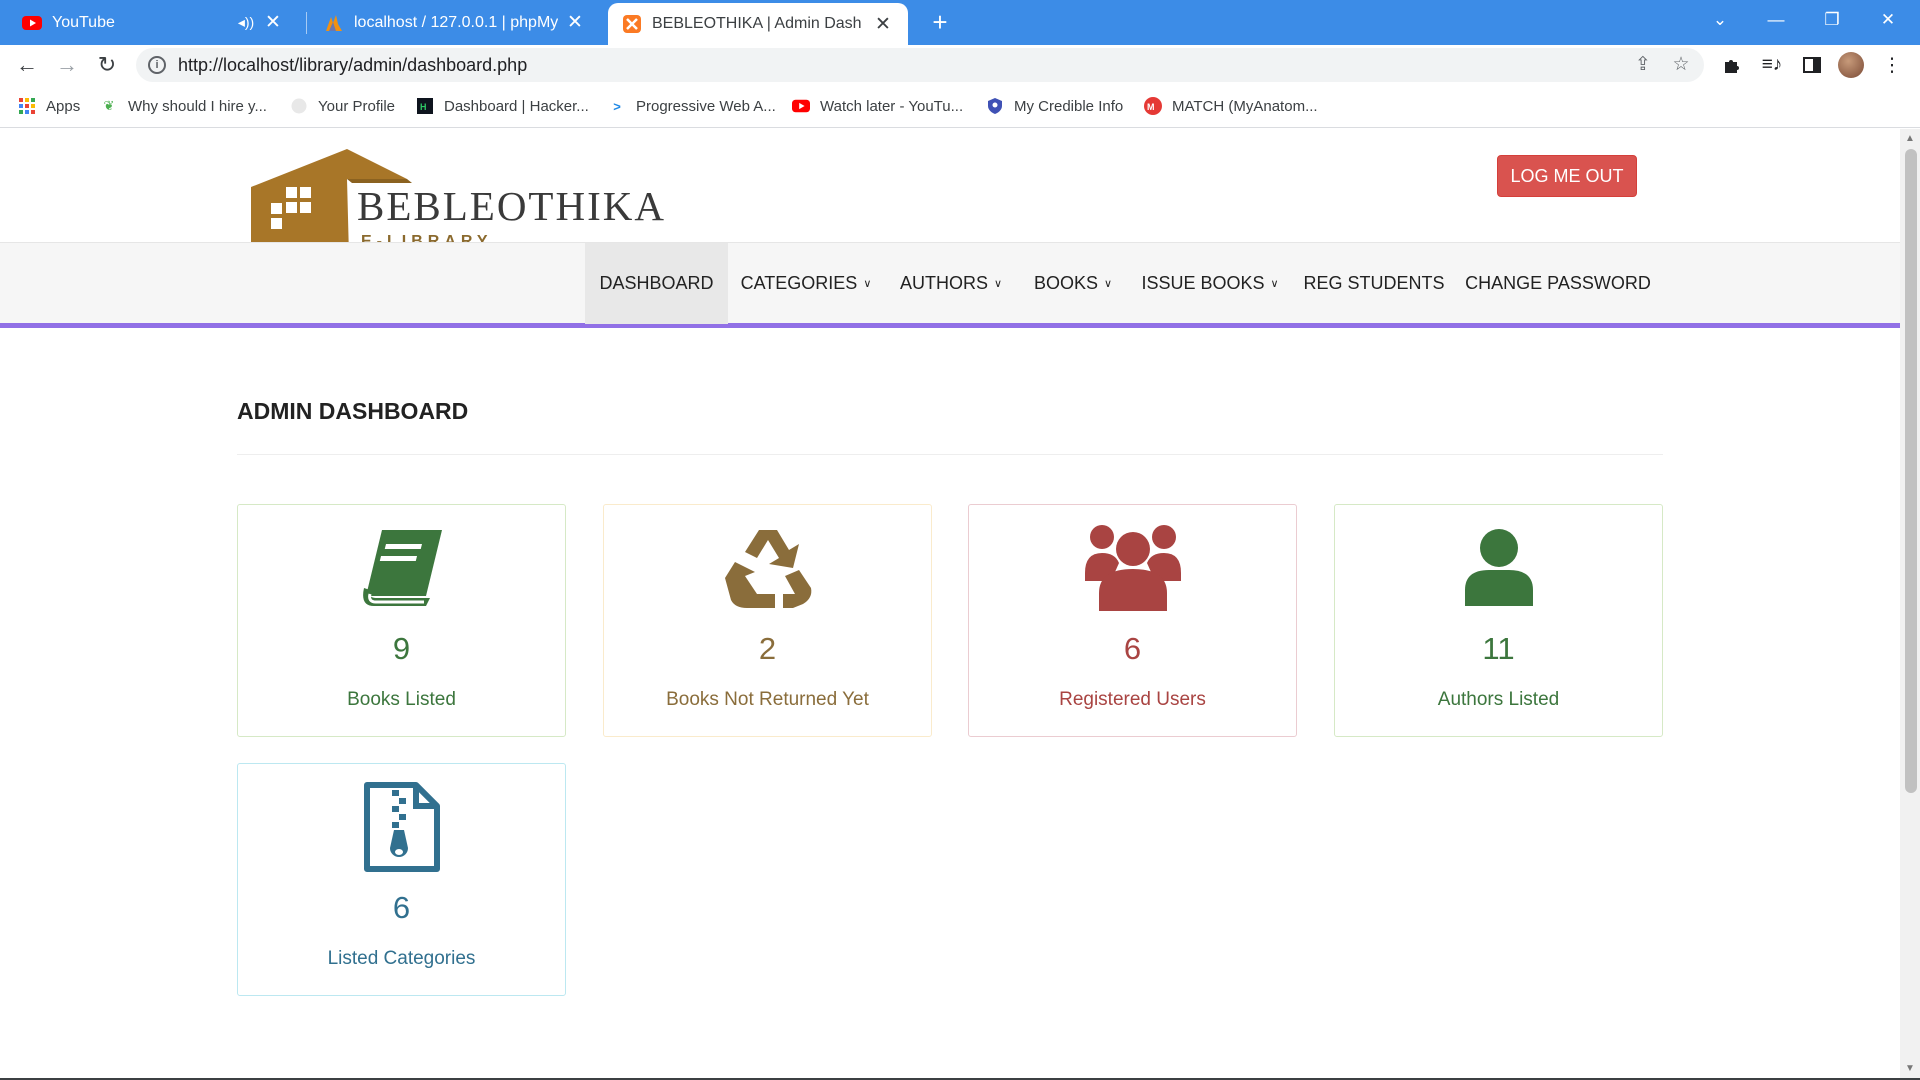 Image resolution: width=1920 pixels, height=1080 pixels. Describe the element at coordinates (27, 65) in the screenshot. I see `back-icon: ←` at that location.